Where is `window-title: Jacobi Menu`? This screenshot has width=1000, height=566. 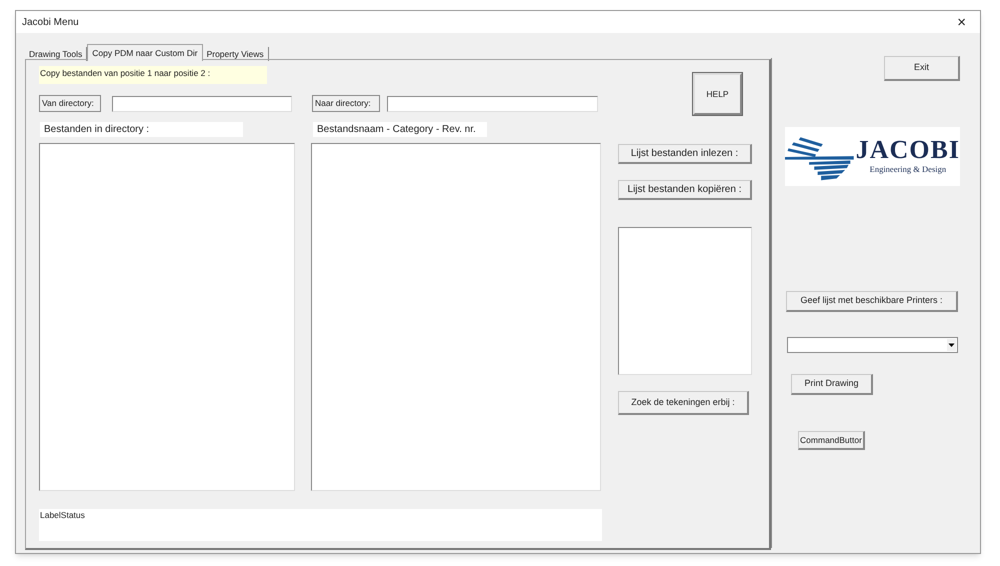
window-title: Jacobi Menu is located at coordinates (50, 23).